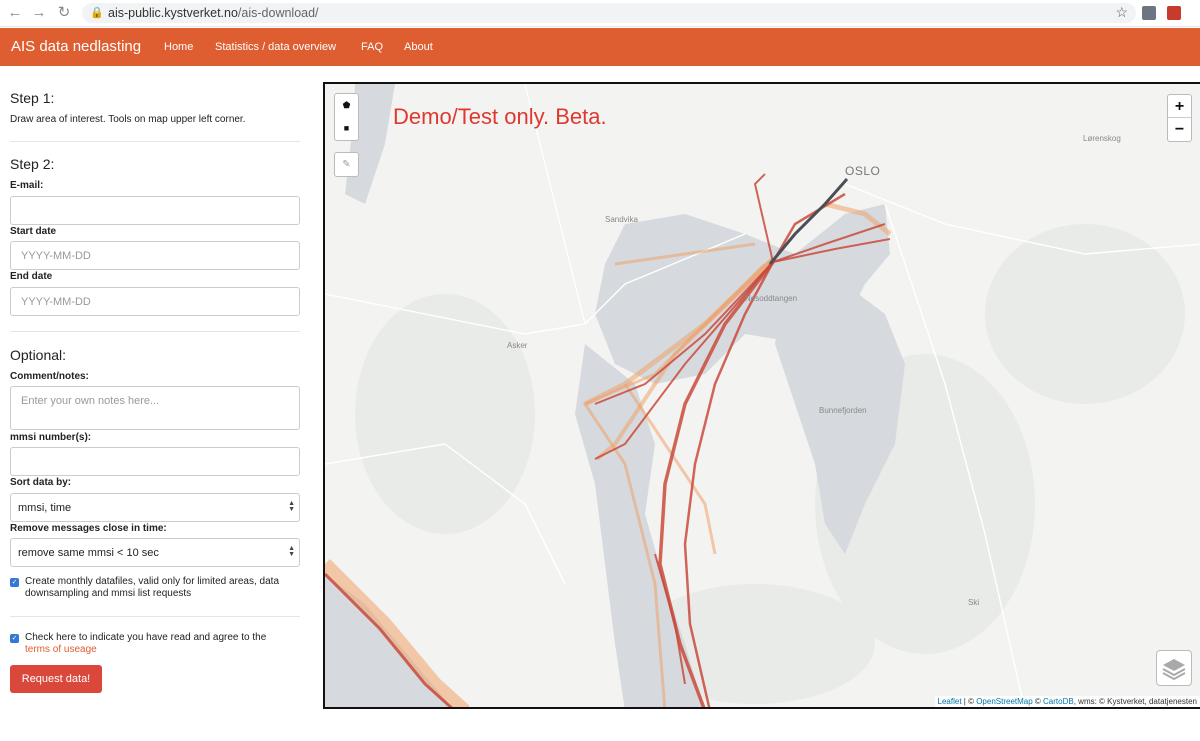  I want to click on layers-icon, so click(1174, 670).